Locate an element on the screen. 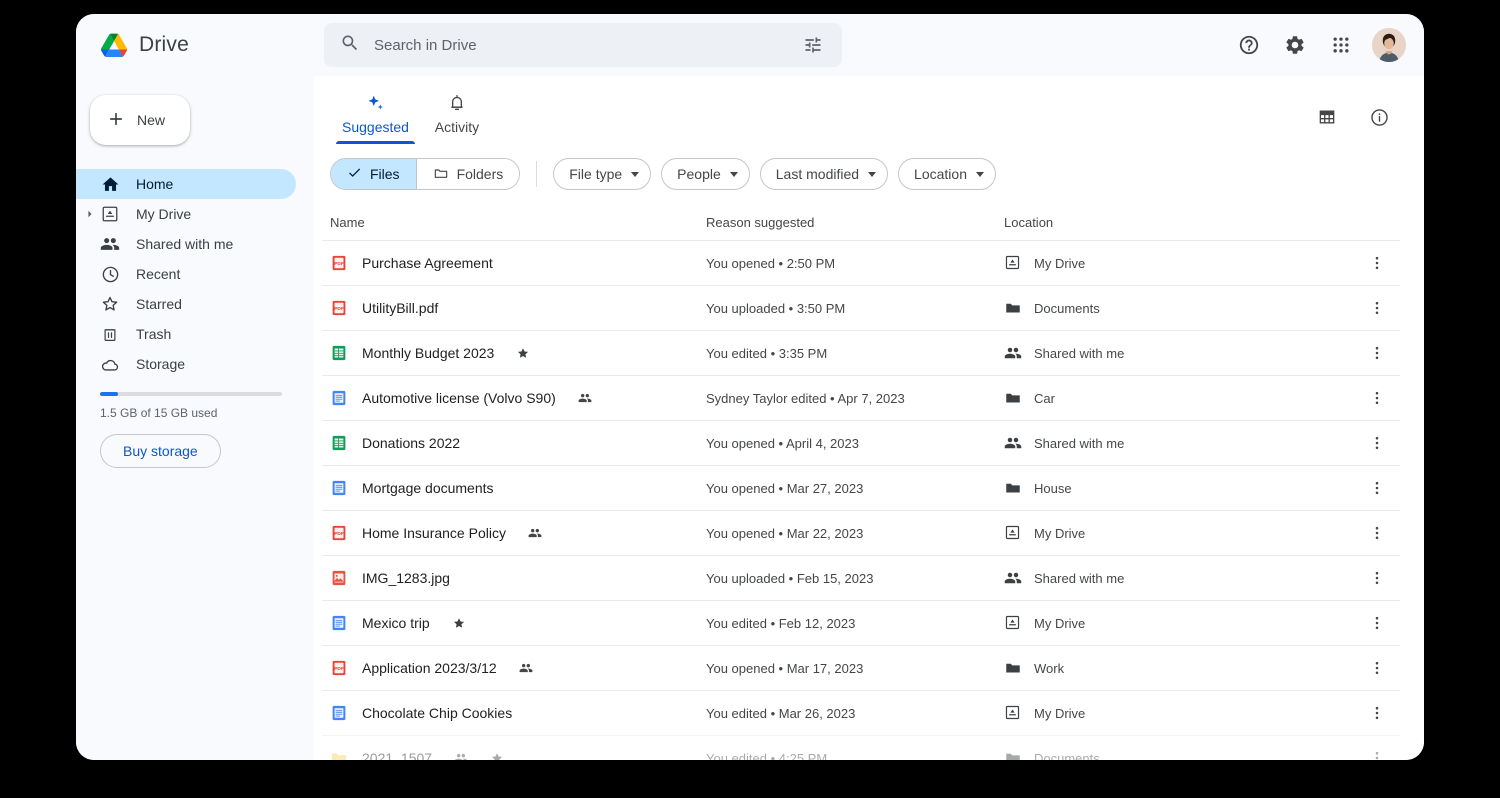 The width and height of the screenshot is (1500, 798). avatar is located at coordinates (1389, 45).